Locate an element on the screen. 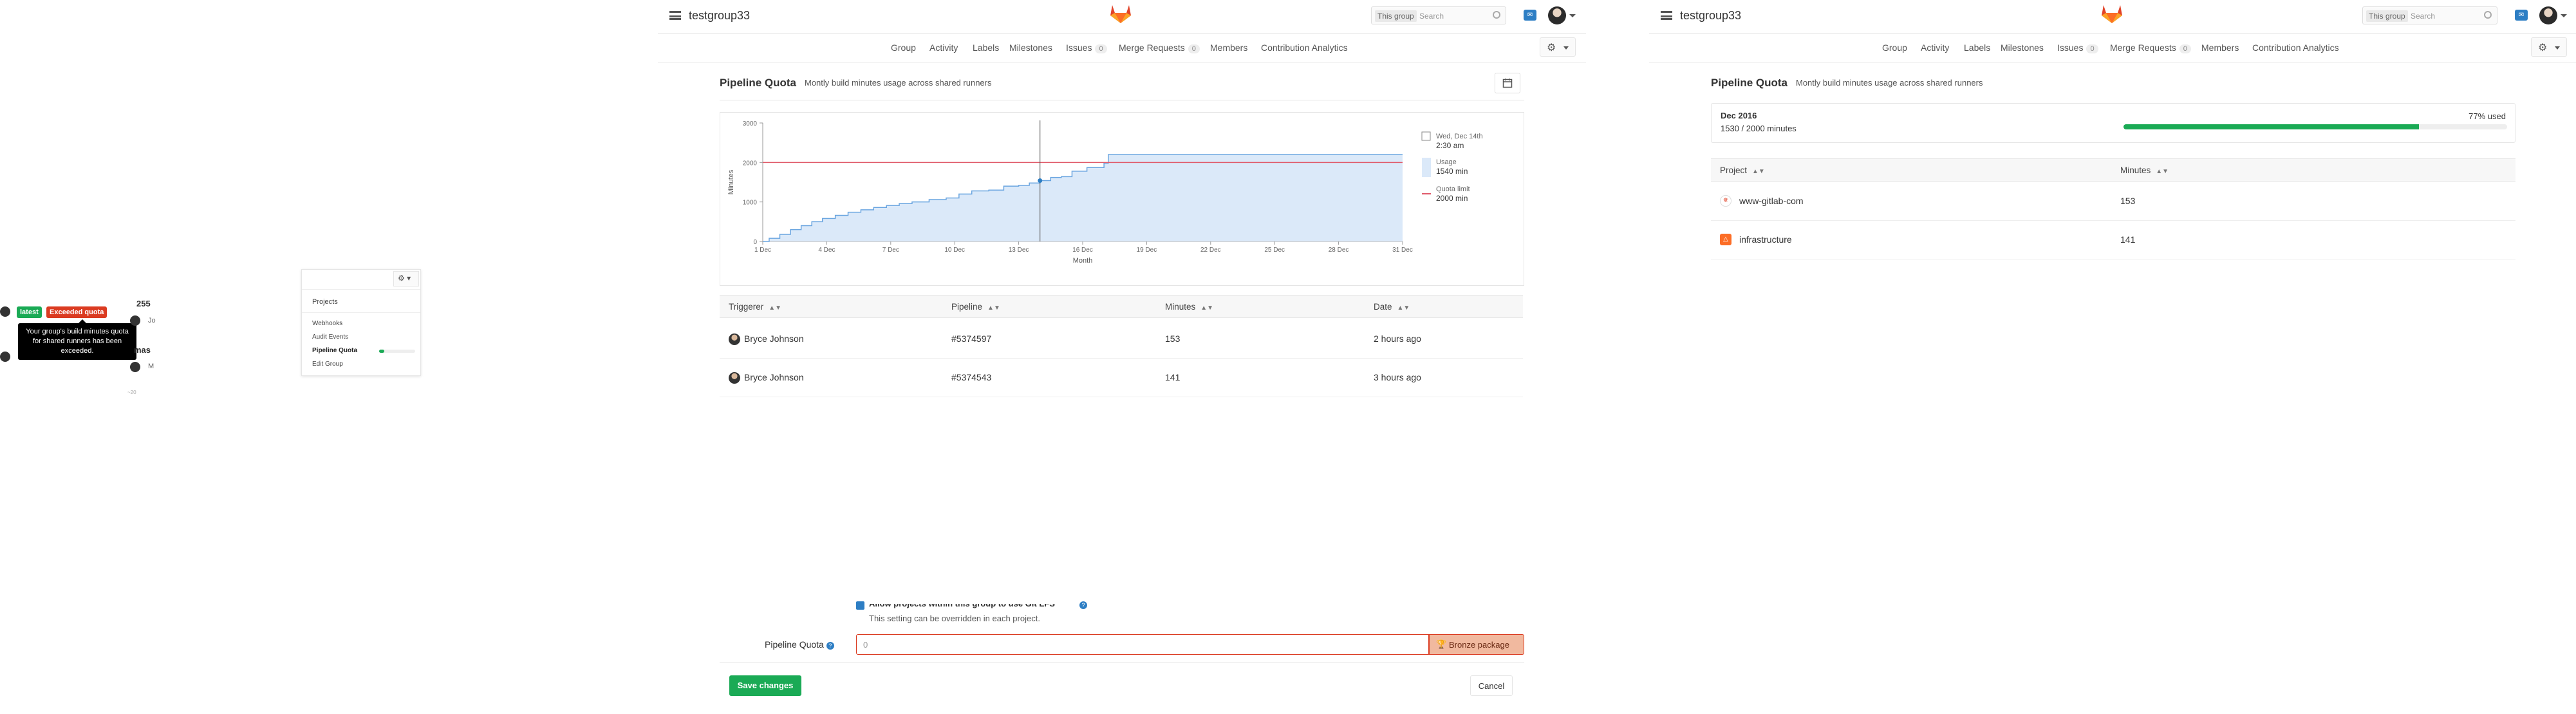 Image resolution: width=2576 pixels, height=714 pixels. pipeline-id: #5374543 is located at coordinates (971, 377).